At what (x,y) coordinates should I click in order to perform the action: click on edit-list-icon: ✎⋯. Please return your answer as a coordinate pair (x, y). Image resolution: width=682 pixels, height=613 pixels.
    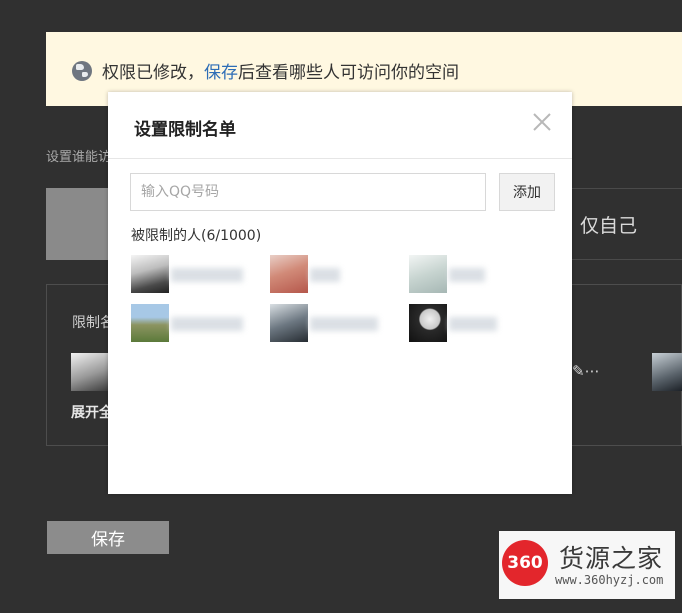
    Looking at the image, I should click on (586, 371).